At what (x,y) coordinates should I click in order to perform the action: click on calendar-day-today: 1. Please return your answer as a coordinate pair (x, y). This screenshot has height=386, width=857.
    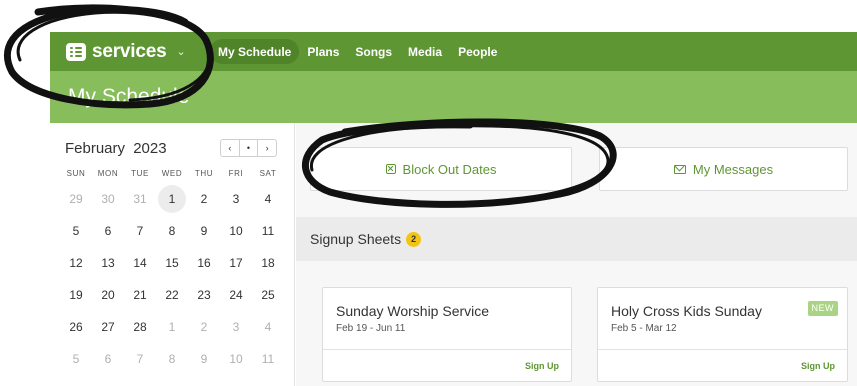
    Looking at the image, I should click on (172, 199).